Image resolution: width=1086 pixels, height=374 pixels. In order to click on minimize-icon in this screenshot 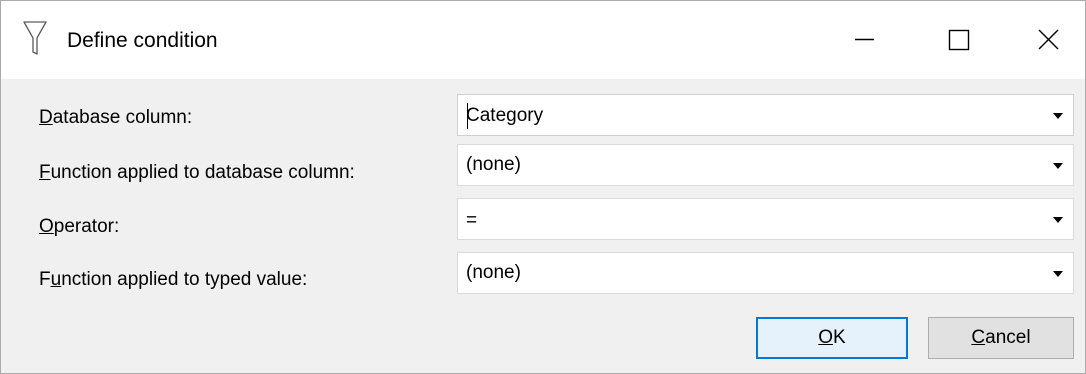, I will do `click(864, 39)`.